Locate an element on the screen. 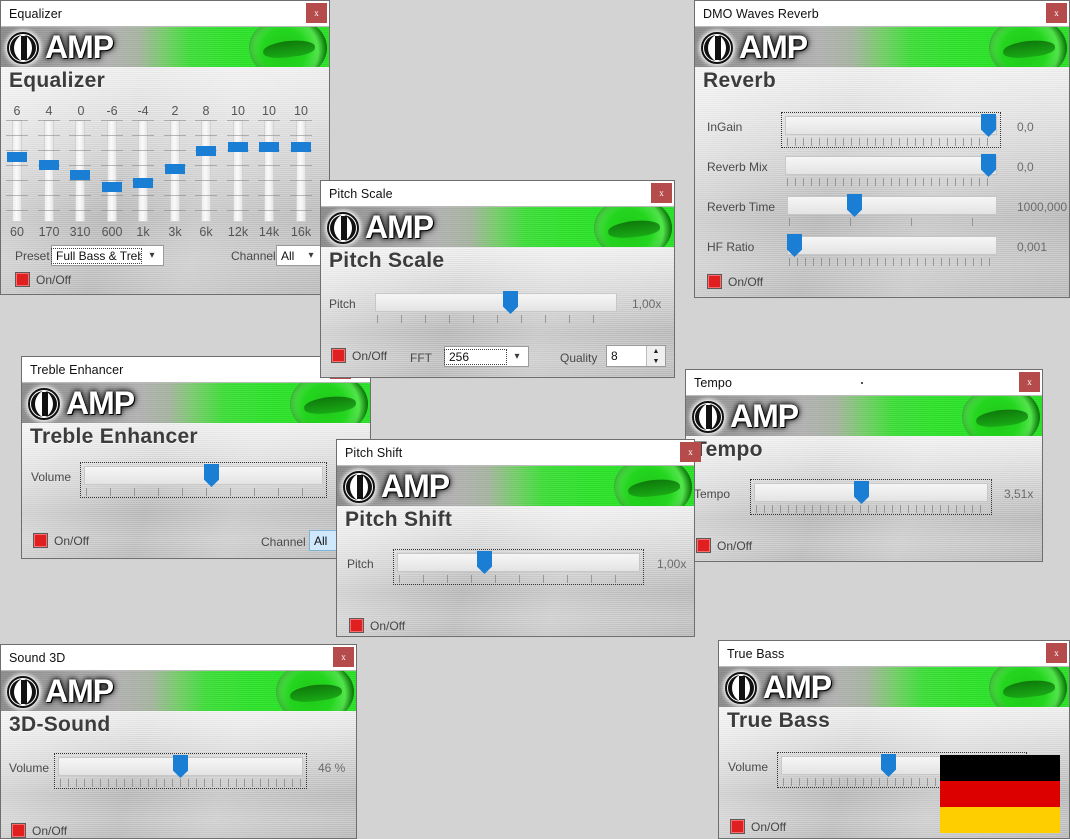 The image size is (1070, 839). stepper-buttons: ▲ ▼ is located at coordinates (655, 356).